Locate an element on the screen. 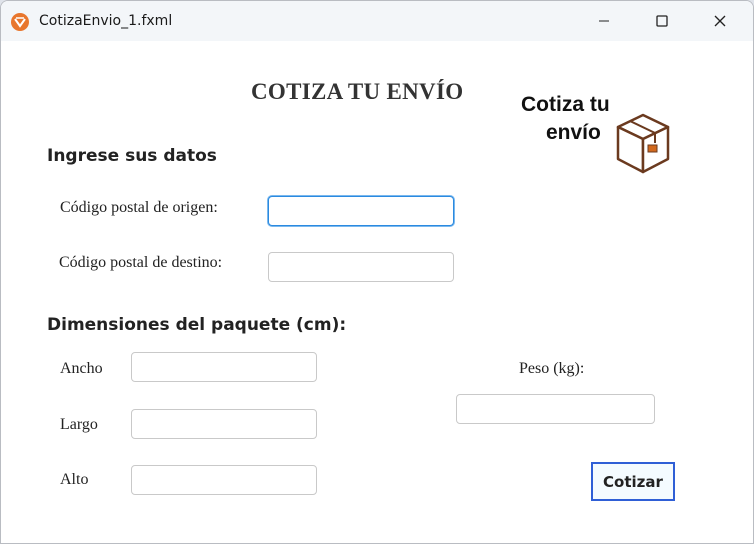 Image resolution: width=754 pixels, height=544 pixels. ancho-input is located at coordinates (224, 367).